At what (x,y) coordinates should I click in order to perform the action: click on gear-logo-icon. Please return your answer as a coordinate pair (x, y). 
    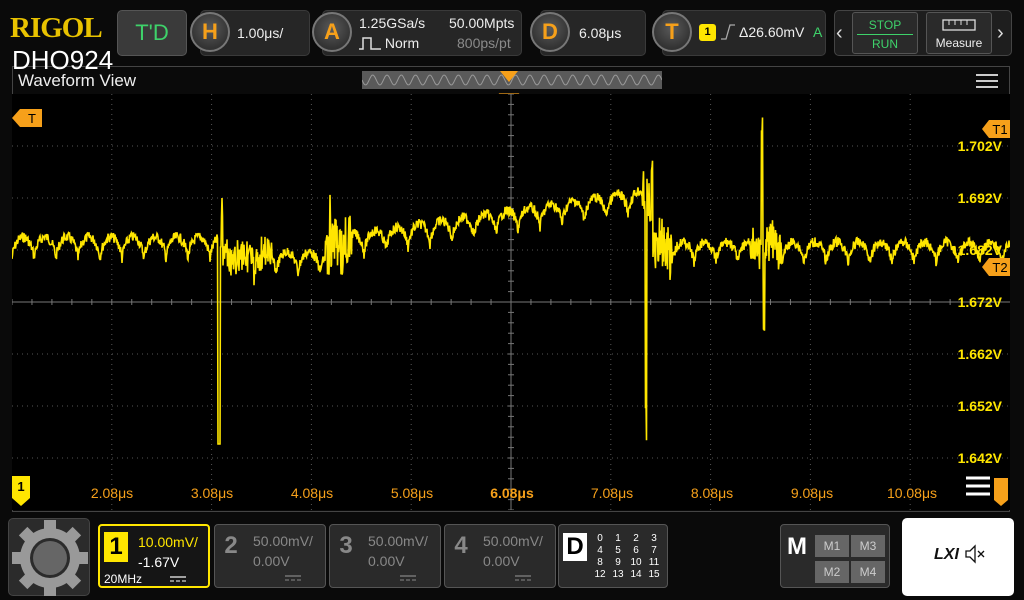
    Looking at the image, I should click on (50, 558).